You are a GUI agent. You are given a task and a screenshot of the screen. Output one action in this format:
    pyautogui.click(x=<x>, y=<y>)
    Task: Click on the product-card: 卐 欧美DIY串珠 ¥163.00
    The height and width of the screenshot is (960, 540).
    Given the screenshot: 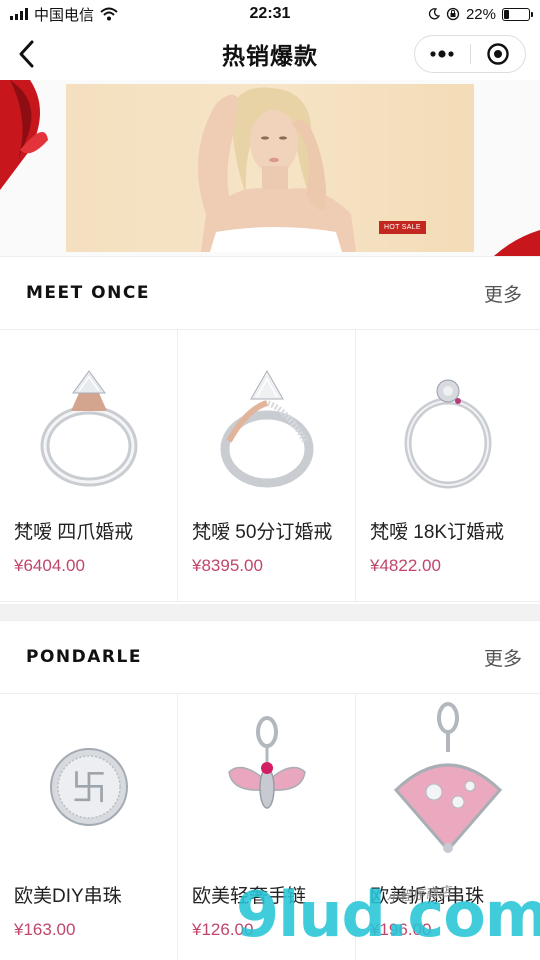 What is the action you would take?
    pyautogui.click(x=89, y=827)
    